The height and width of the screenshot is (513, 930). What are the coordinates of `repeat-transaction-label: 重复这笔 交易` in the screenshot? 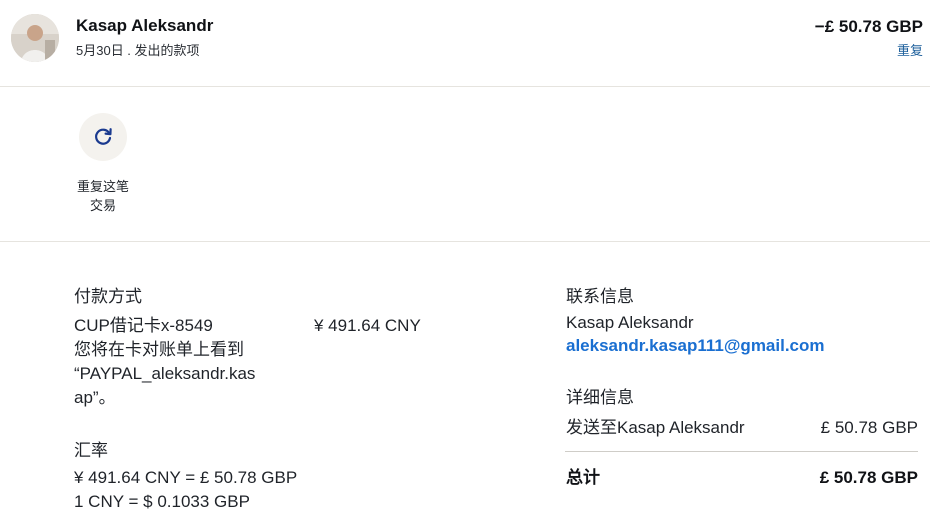 It's located at (103, 196).